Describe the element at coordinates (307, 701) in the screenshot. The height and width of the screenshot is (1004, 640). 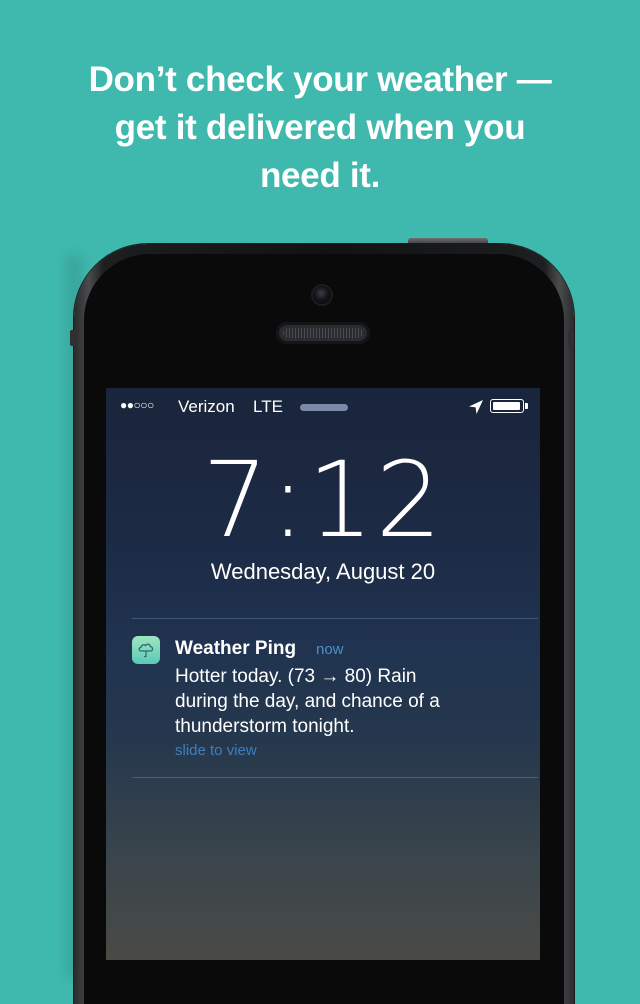
I see `notification-line-2: during the day, and chance of a` at that location.